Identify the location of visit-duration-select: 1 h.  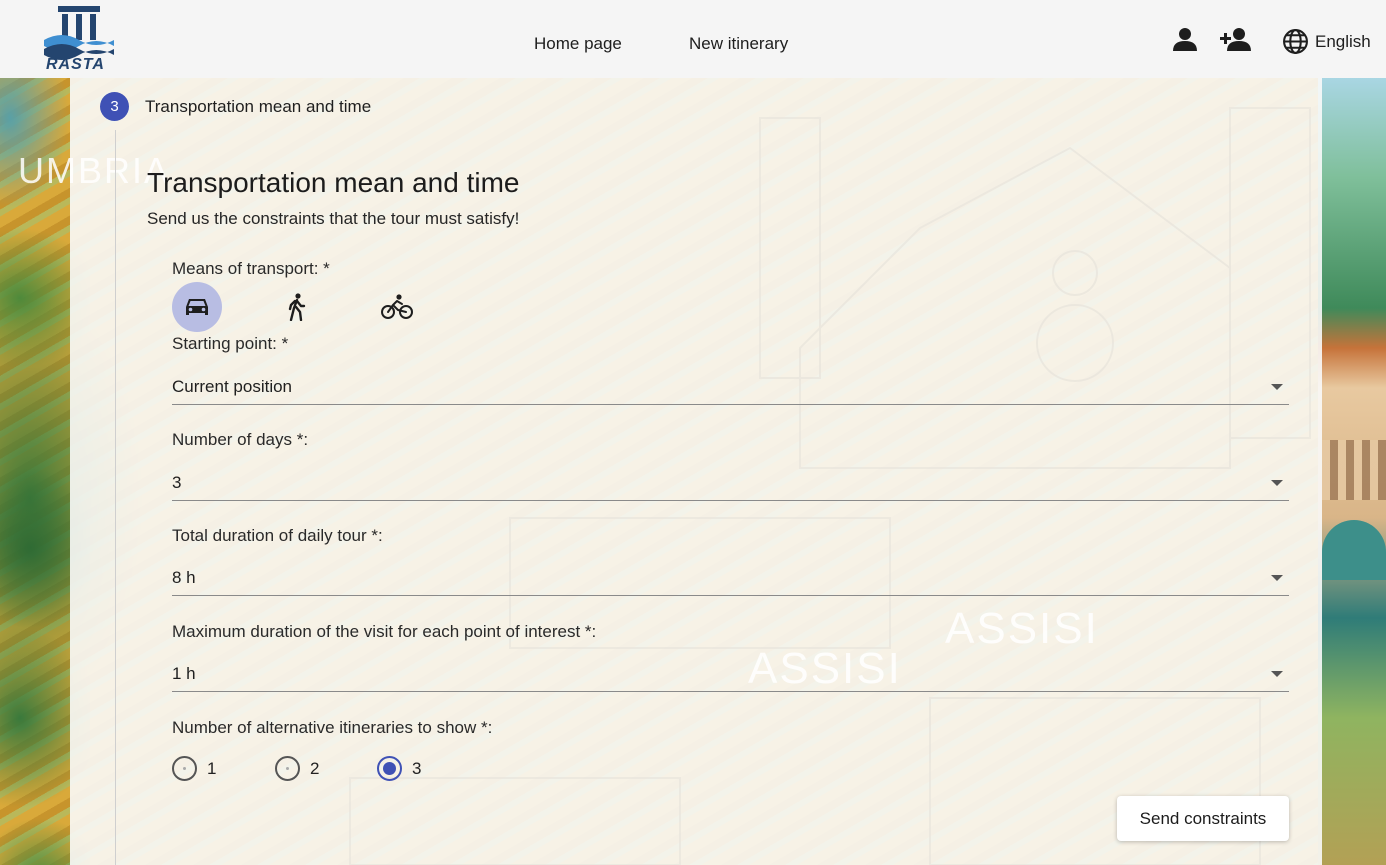
(730, 672).